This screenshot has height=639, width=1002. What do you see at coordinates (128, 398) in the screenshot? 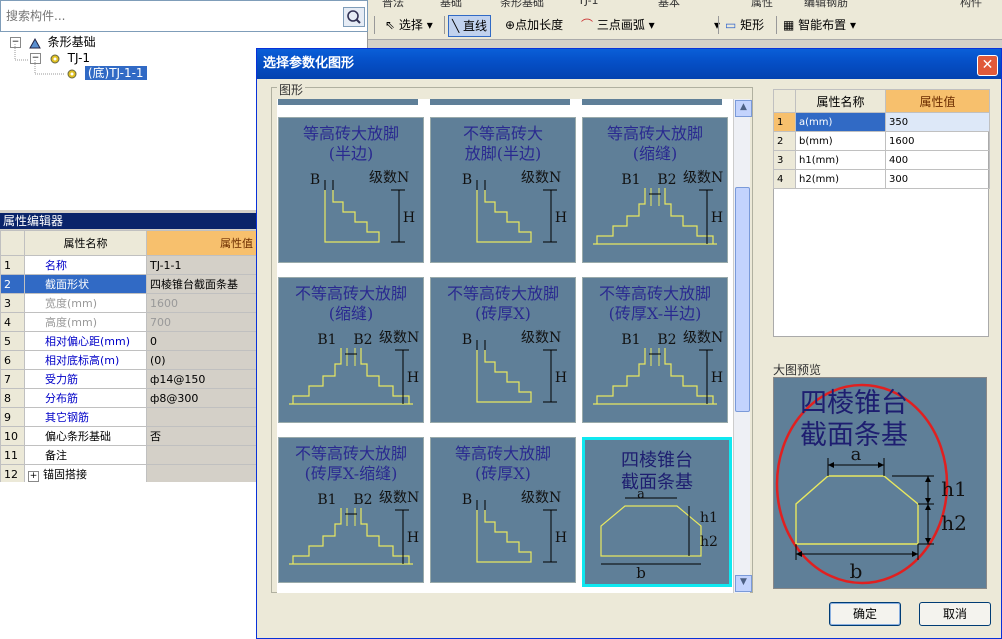
I see `property-row: 8 分布筋 ф8@300` at bounding box center [128, 398].